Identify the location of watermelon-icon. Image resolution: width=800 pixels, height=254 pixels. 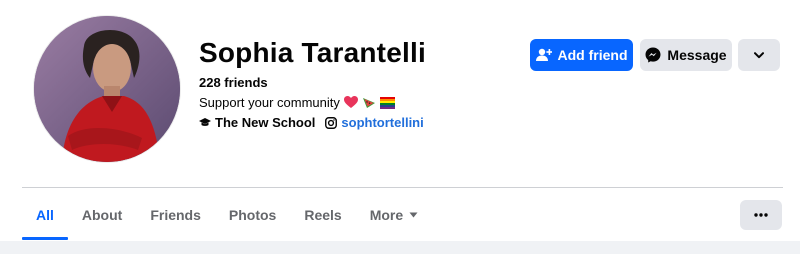
(369, 102).